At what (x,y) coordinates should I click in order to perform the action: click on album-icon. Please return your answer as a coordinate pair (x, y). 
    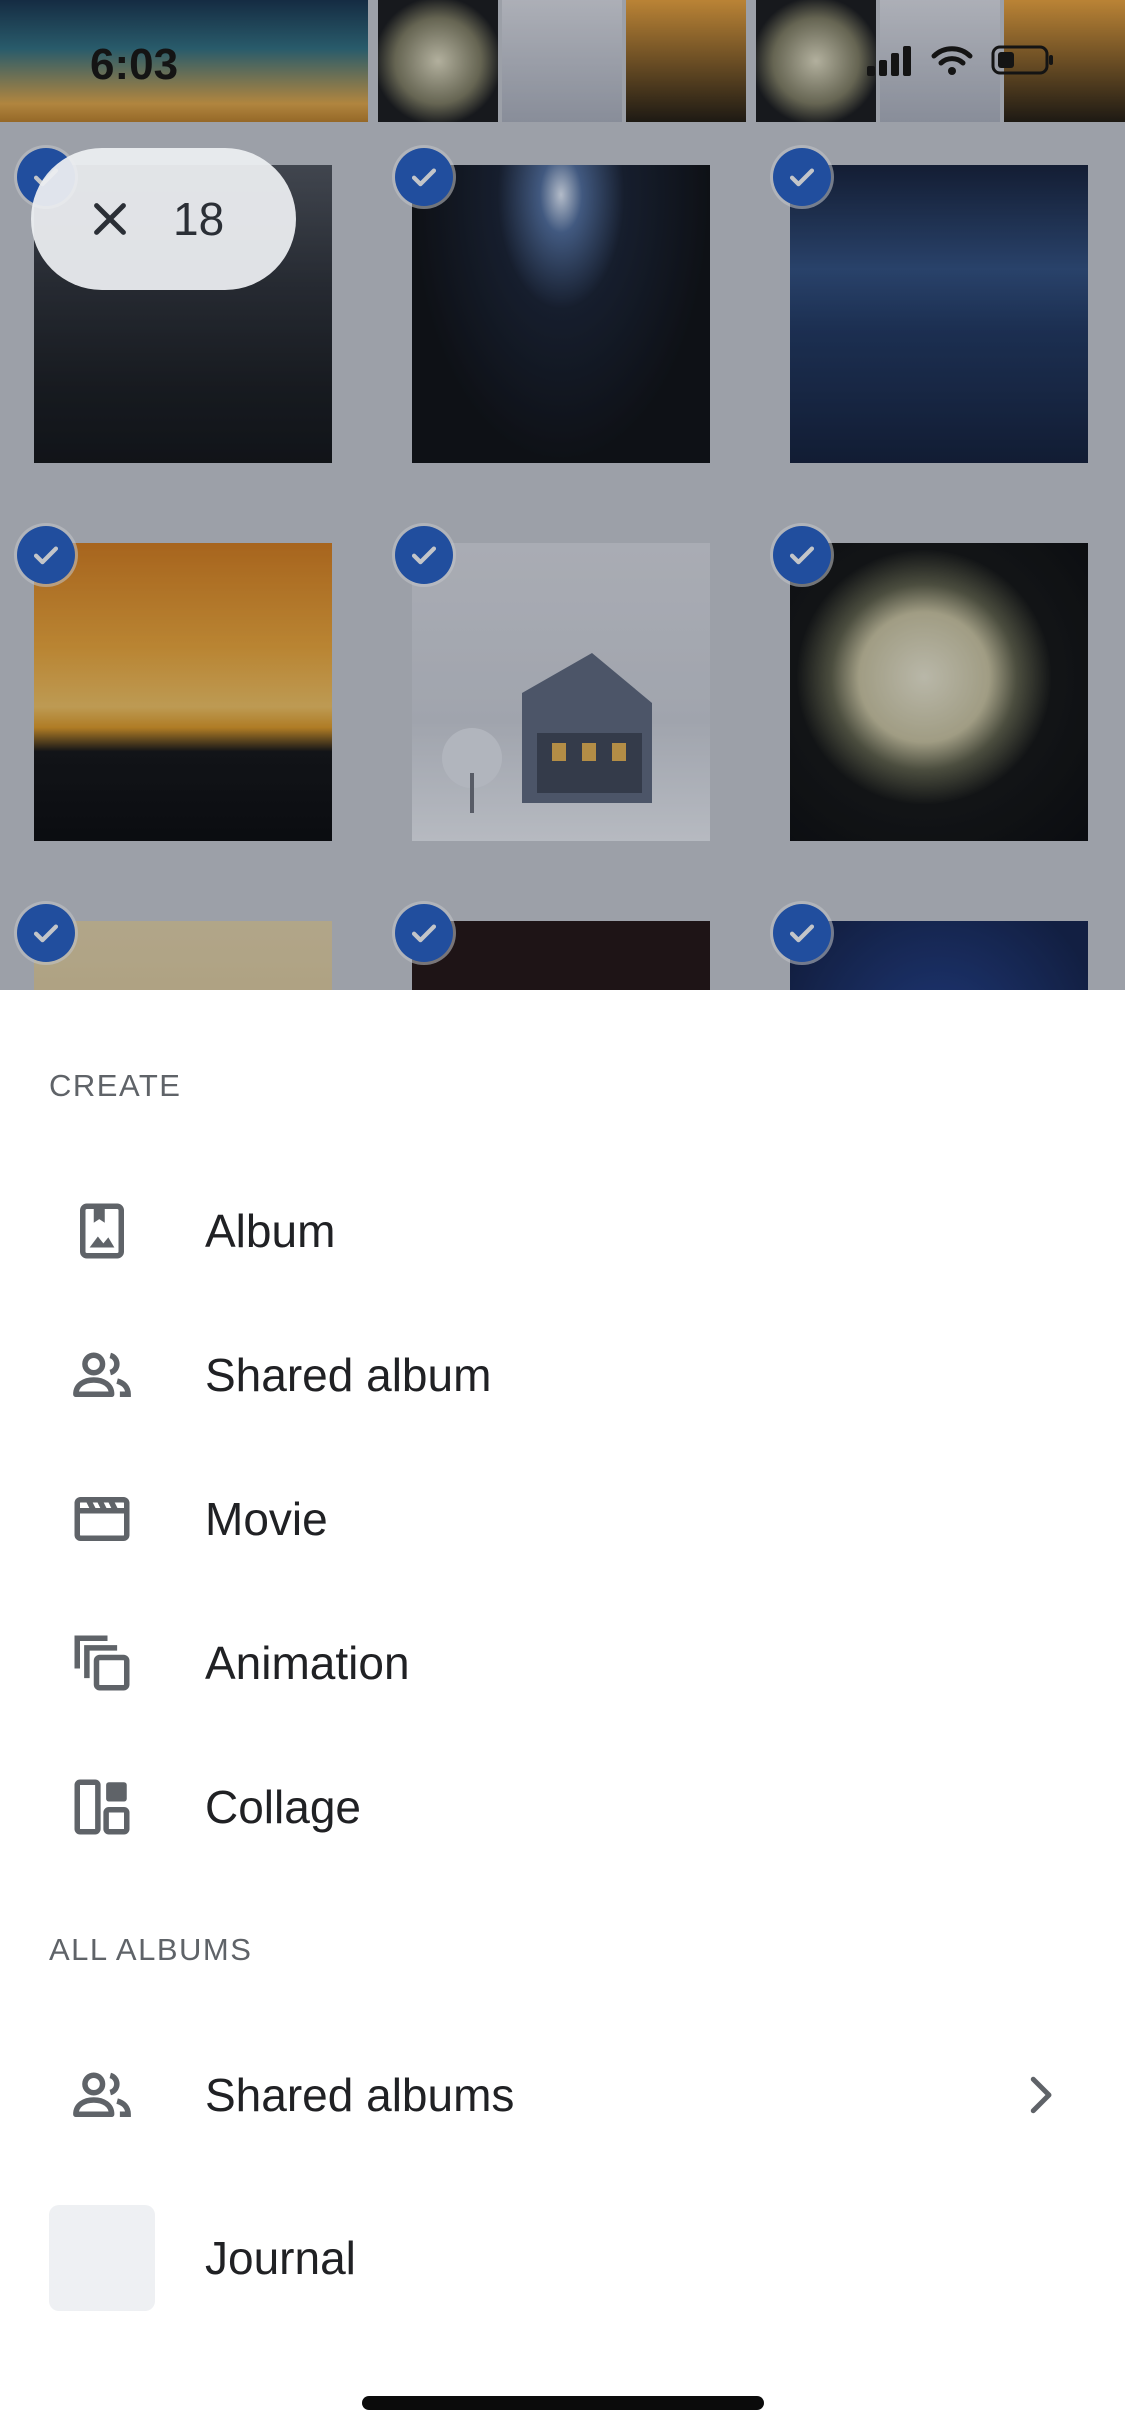
    Looking at the image, I should click on (102, 1231).